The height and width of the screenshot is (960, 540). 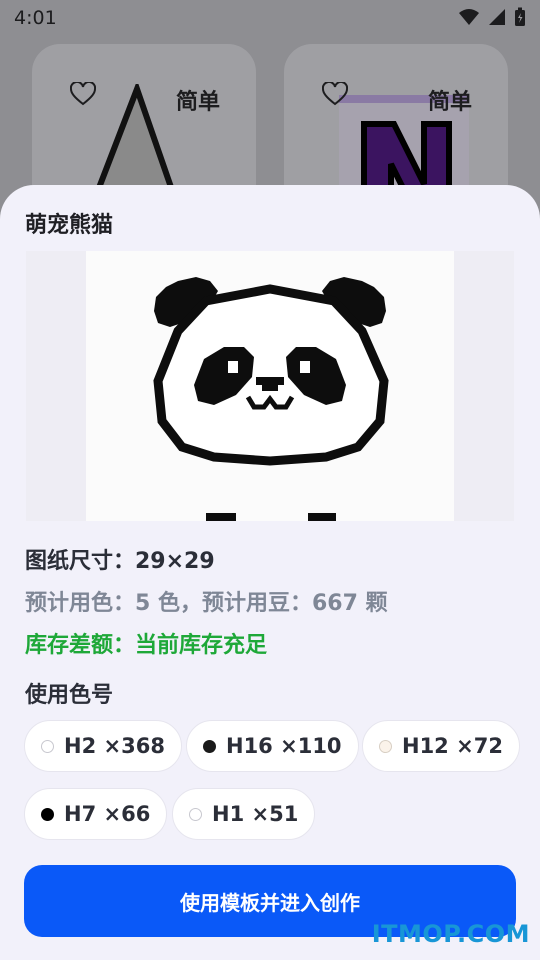 I want to click on signal-icon, so click(x=497, y=17).